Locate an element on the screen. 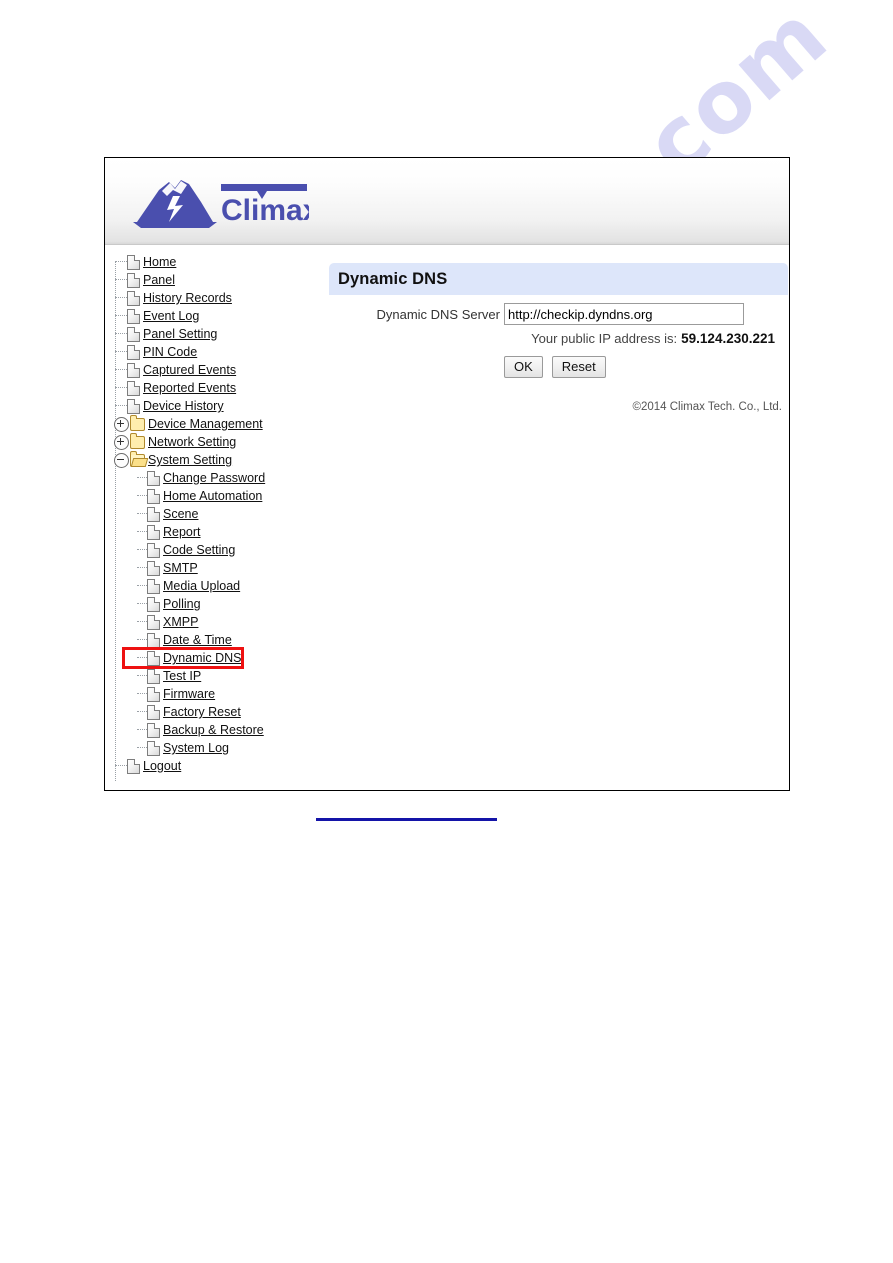  sidebar-item-system-setting: System Setting is located at coordinates (220, 459).